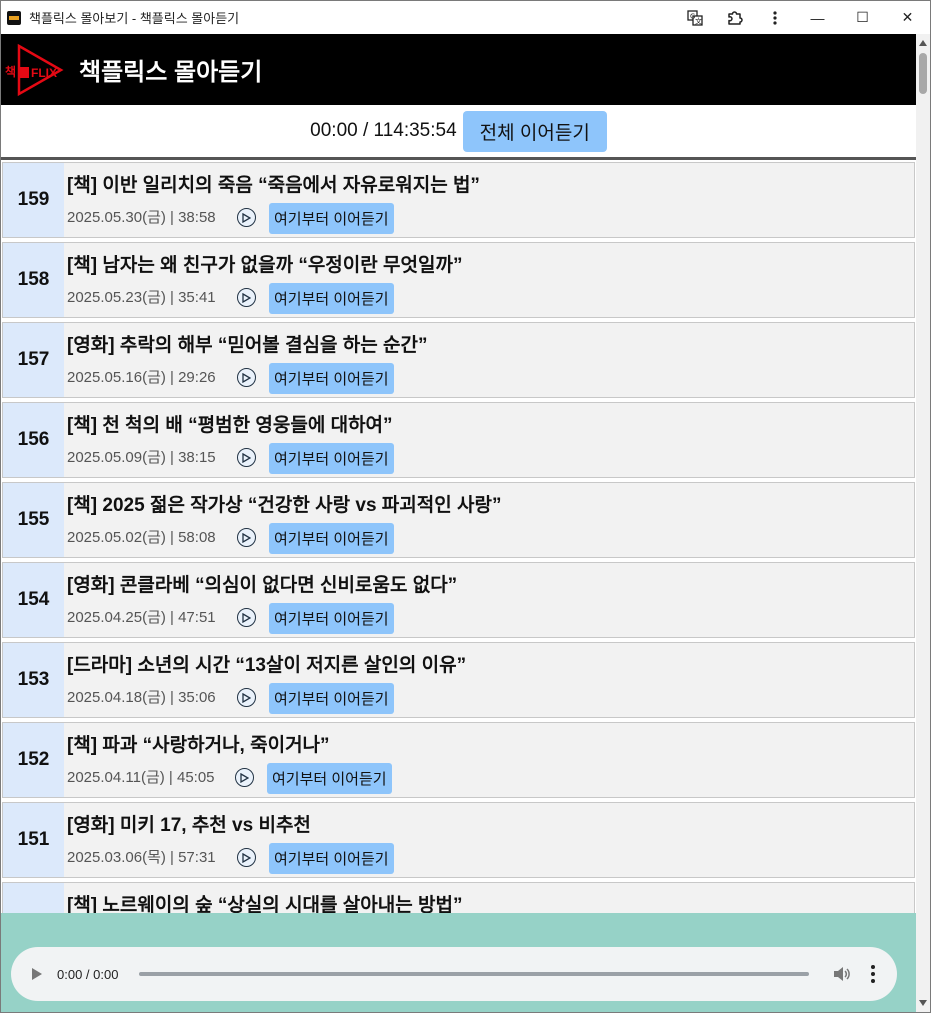 This screenshot has height=1013, width=931. What do you see at coordinates (88, 974) in the screenshot?
I see `audio-time: 0:00 / 0:00` at bounding box center [88, 974].